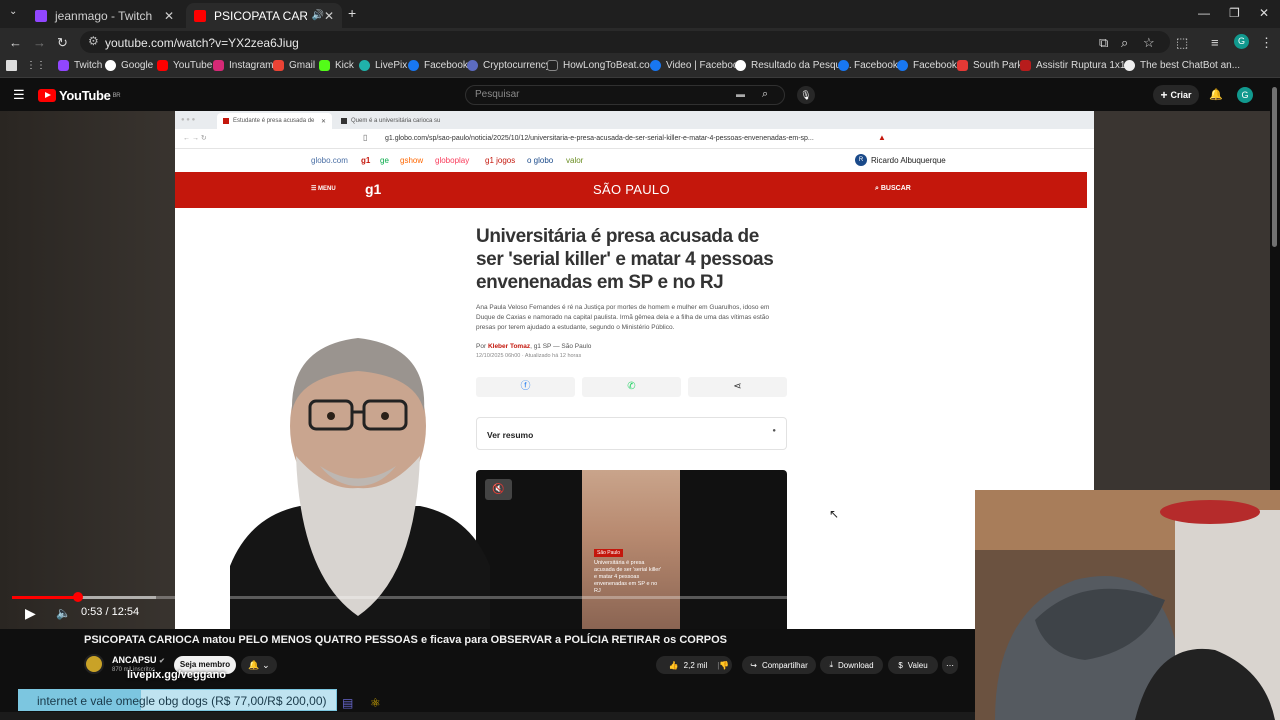  What do you see at coordinates (294, 65) in the screenshot?
I see `bookmark-gmail: Gmail` at bounding box center [294, 65].